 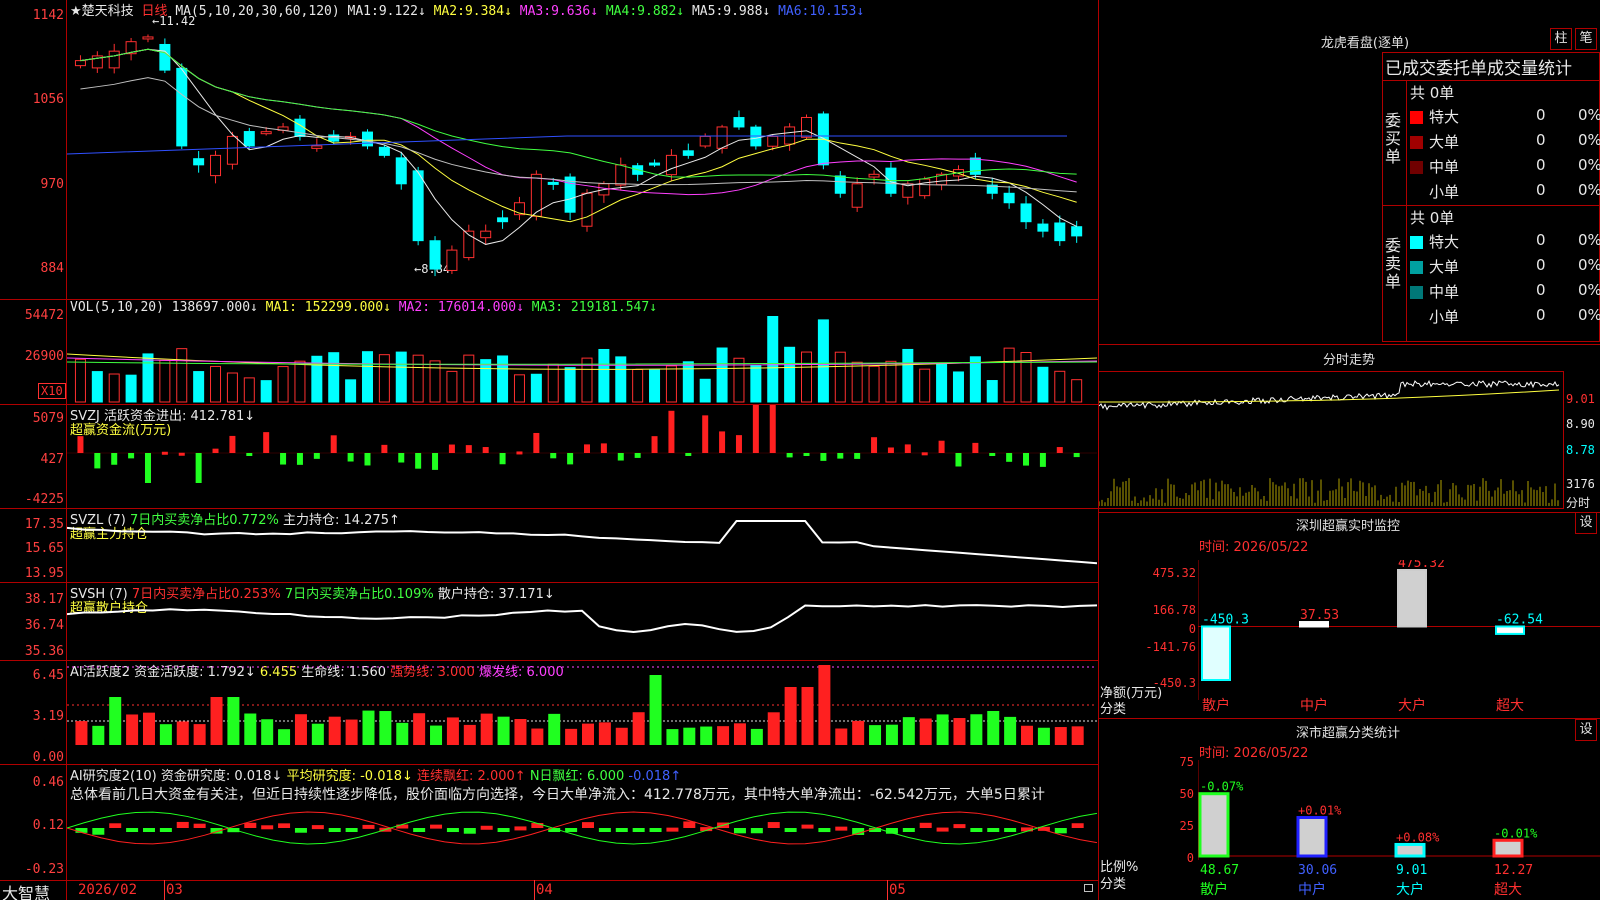 I want to click on fenshi-axis-5: 分时, so click(x=1578, y=503).